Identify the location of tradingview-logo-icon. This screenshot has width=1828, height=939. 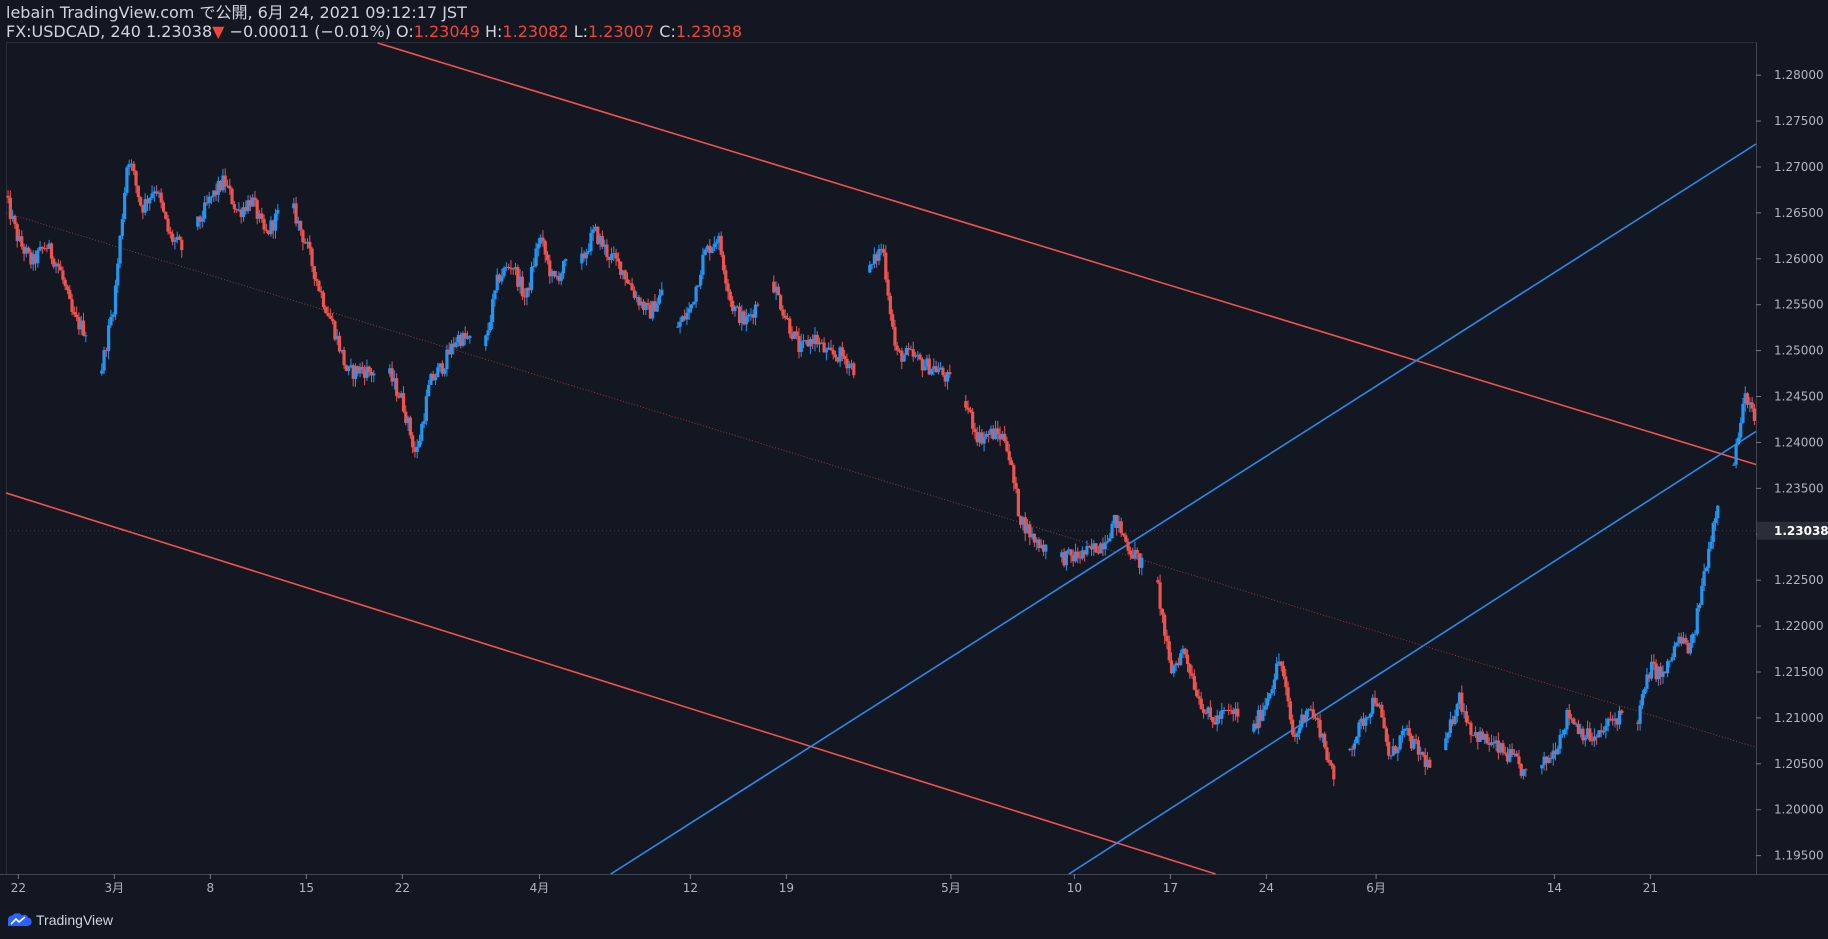
(19, 920).